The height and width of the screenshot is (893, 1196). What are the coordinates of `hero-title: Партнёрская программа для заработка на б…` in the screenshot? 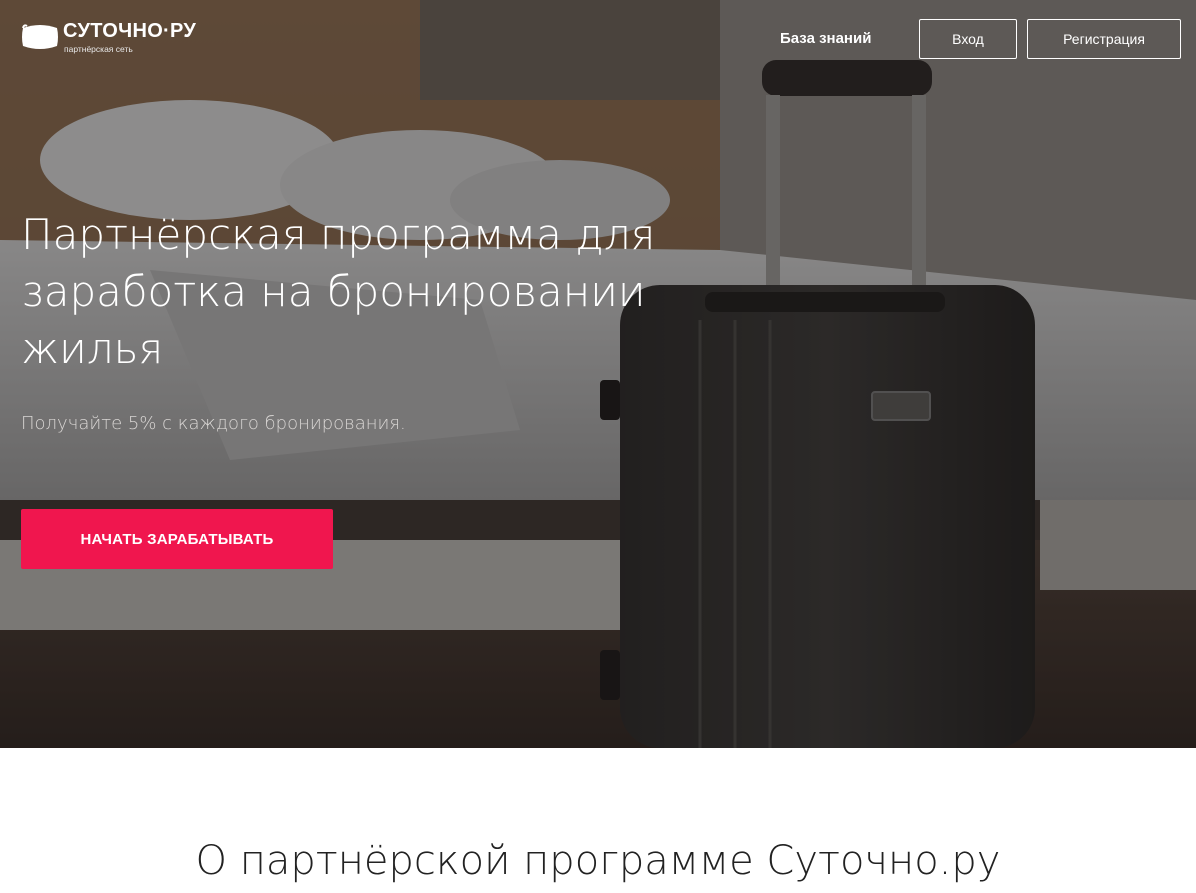 It's located at (338, 291).